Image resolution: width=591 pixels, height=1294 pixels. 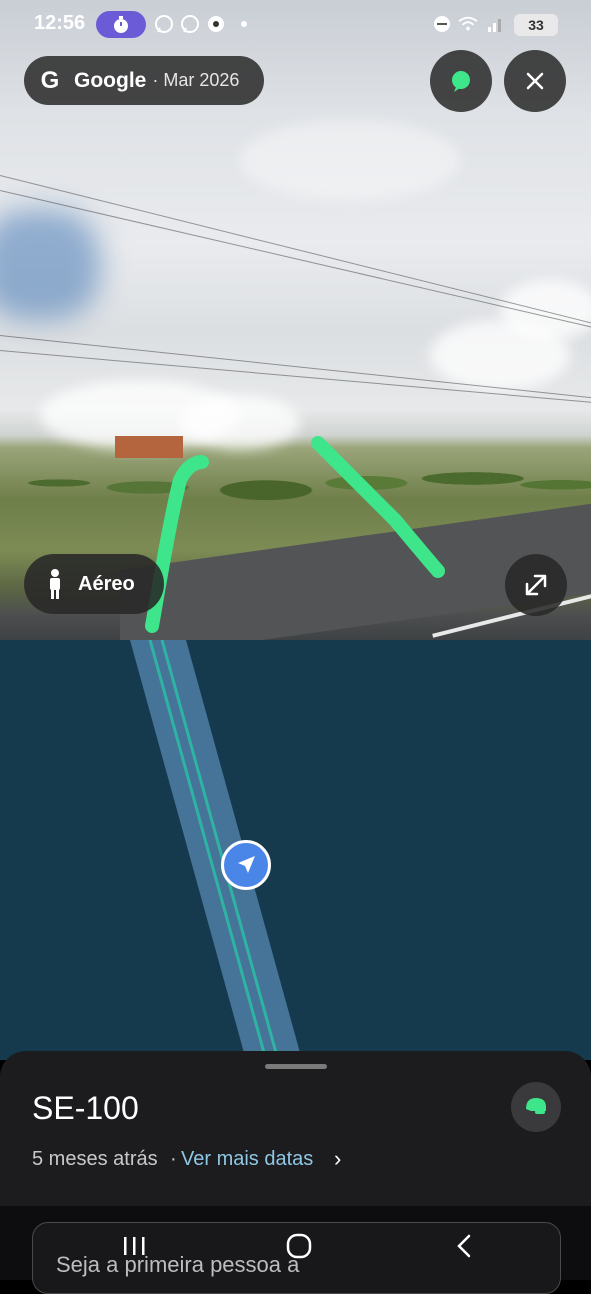 I want to click on fullscreen-button, so click(x=536, y=585).